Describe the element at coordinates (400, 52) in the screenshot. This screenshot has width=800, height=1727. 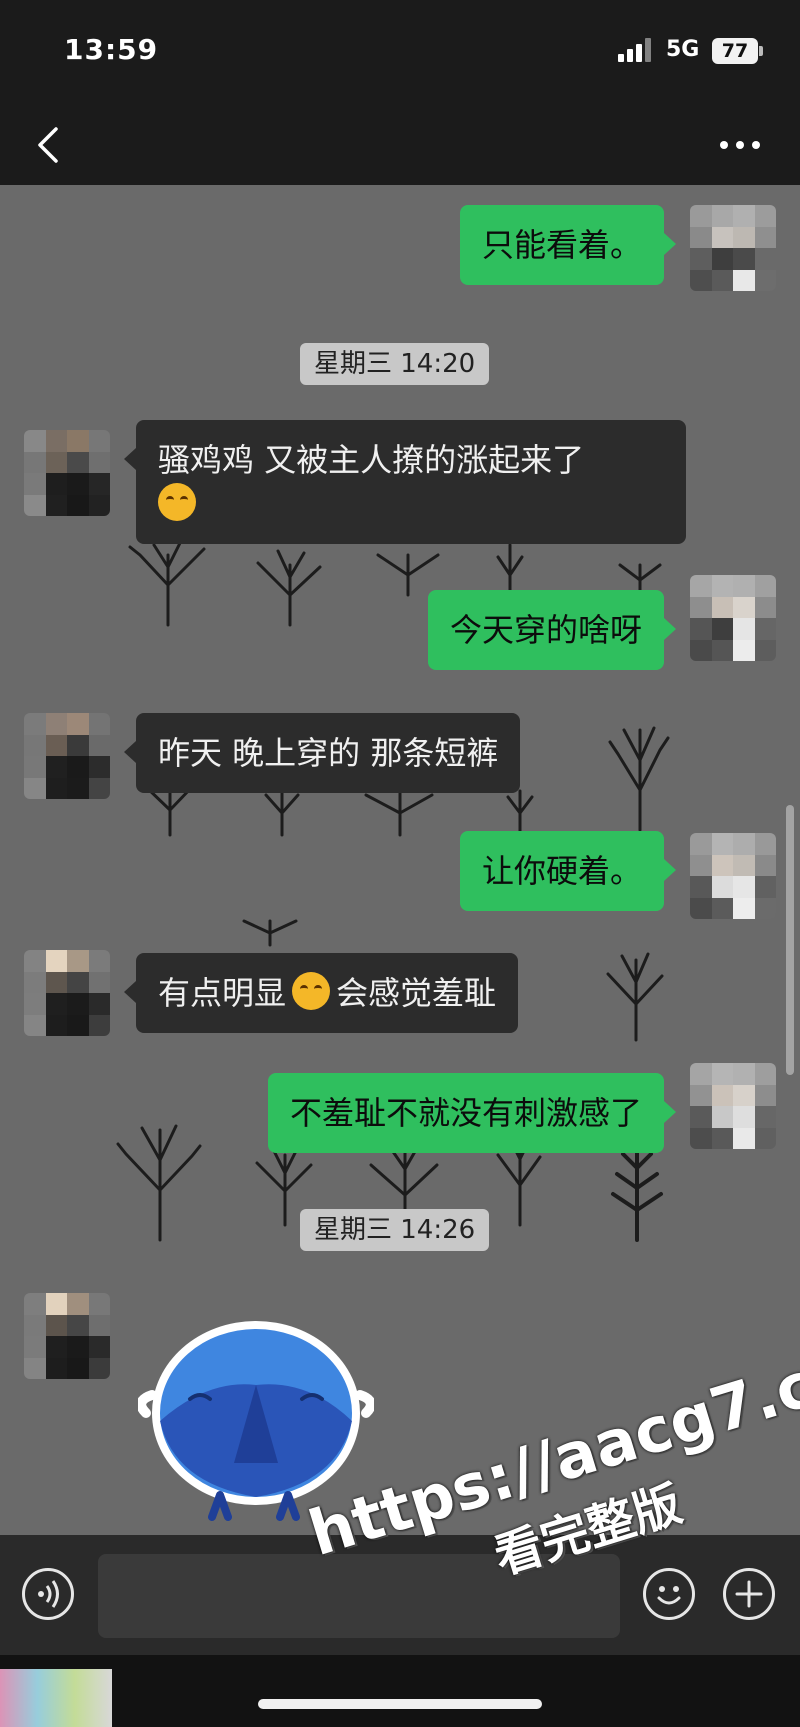
I see `status-bar: 13:59 5G 77` at that location.